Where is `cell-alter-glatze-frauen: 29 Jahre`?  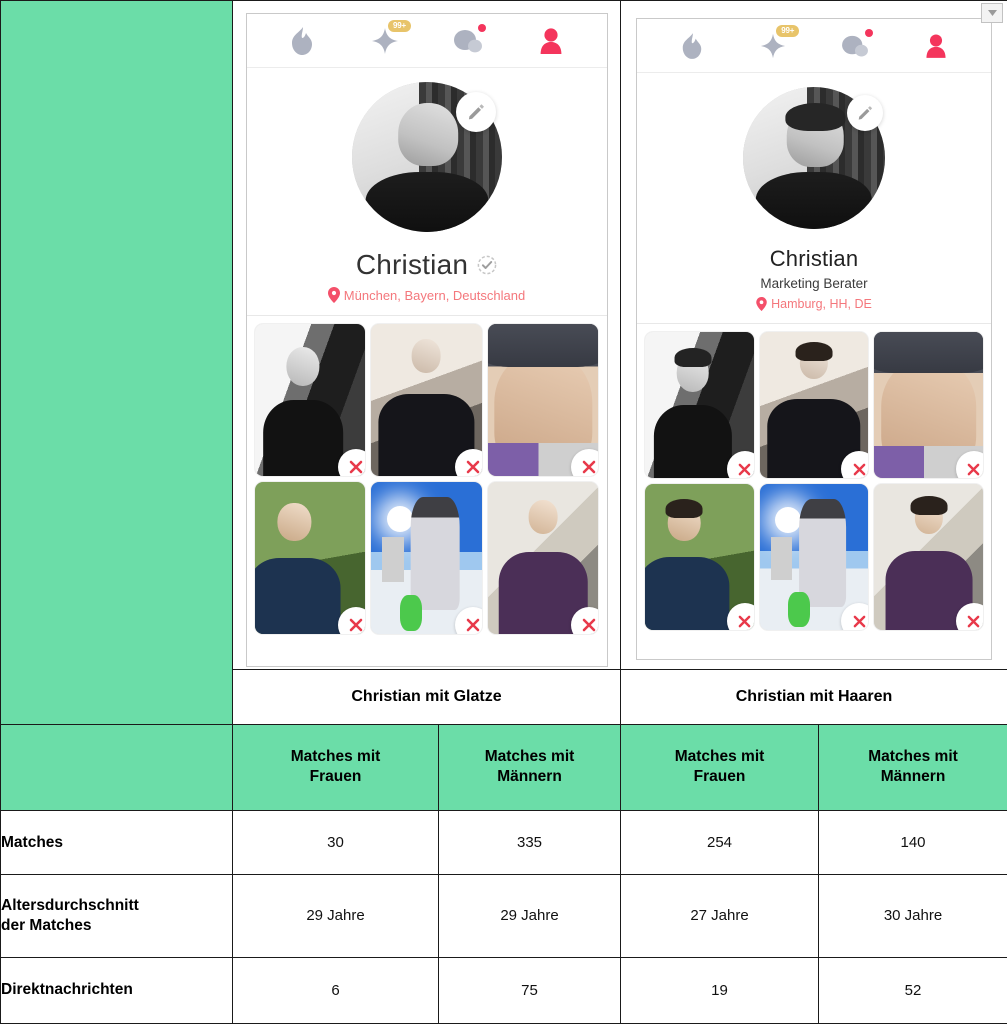
cell-alter-glatze-frauen: 29 Jahre is located at coordinates (335, 916).